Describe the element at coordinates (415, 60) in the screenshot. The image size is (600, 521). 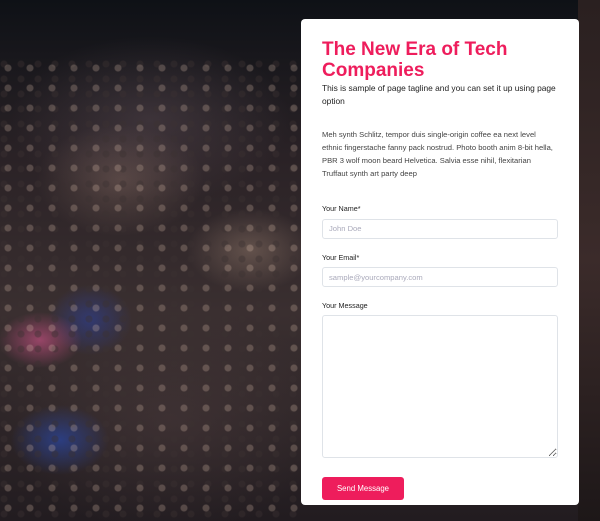
I see `form-title: The New Era of Tech Companies` at that location.